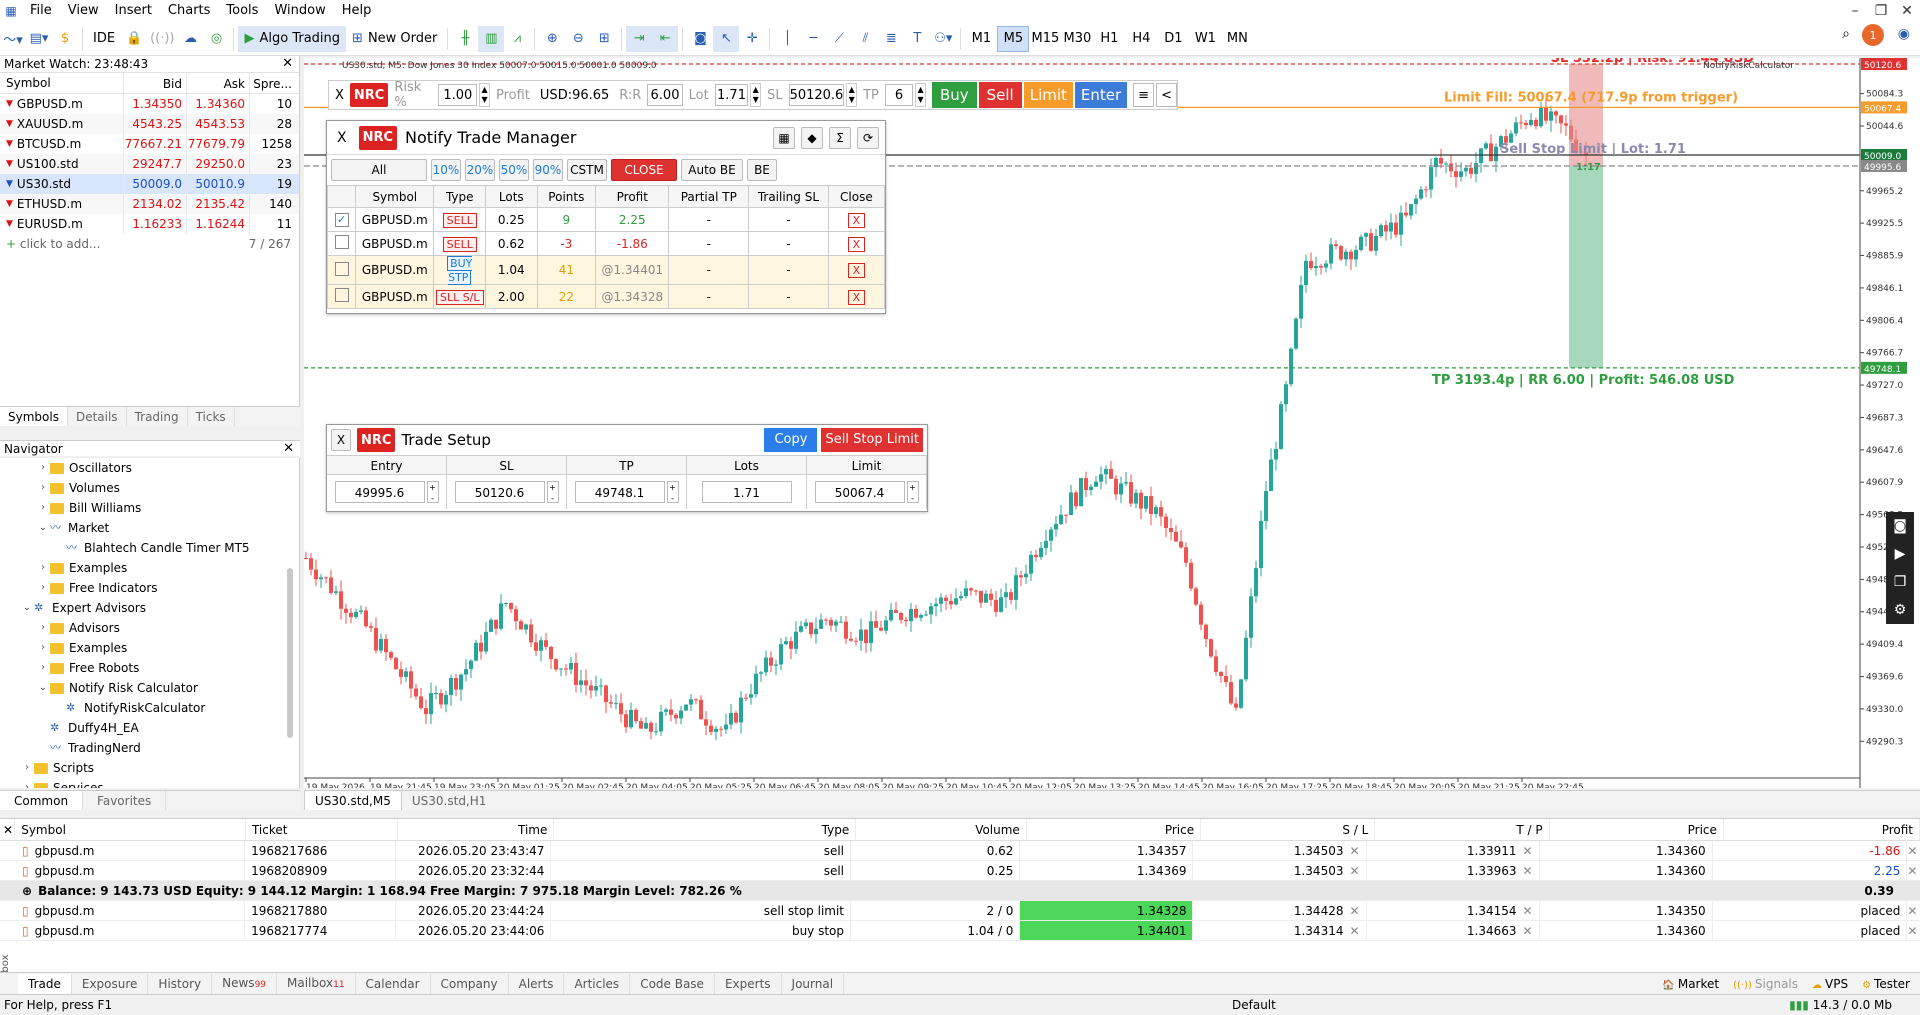 This screenshot has width=1920, height=1015. I want to click on navigator-item: › Bill Williams, so click(149, 508).